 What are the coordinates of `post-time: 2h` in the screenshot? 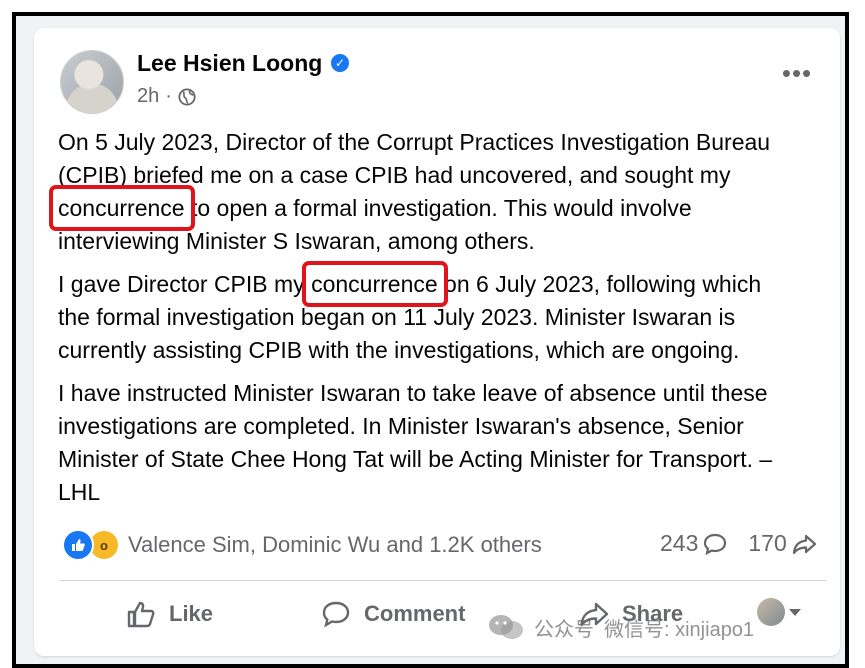 It's located at (148, 96).